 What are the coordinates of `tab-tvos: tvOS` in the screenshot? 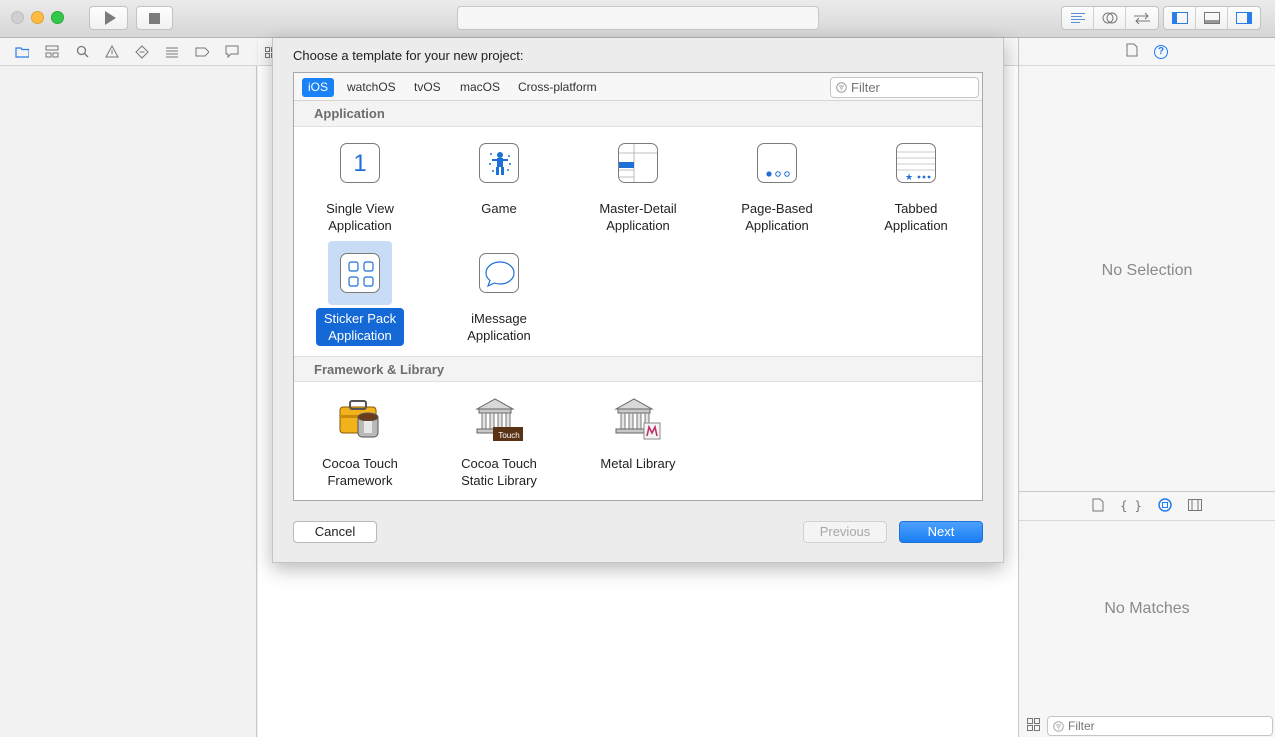 It's located at (427, 87).